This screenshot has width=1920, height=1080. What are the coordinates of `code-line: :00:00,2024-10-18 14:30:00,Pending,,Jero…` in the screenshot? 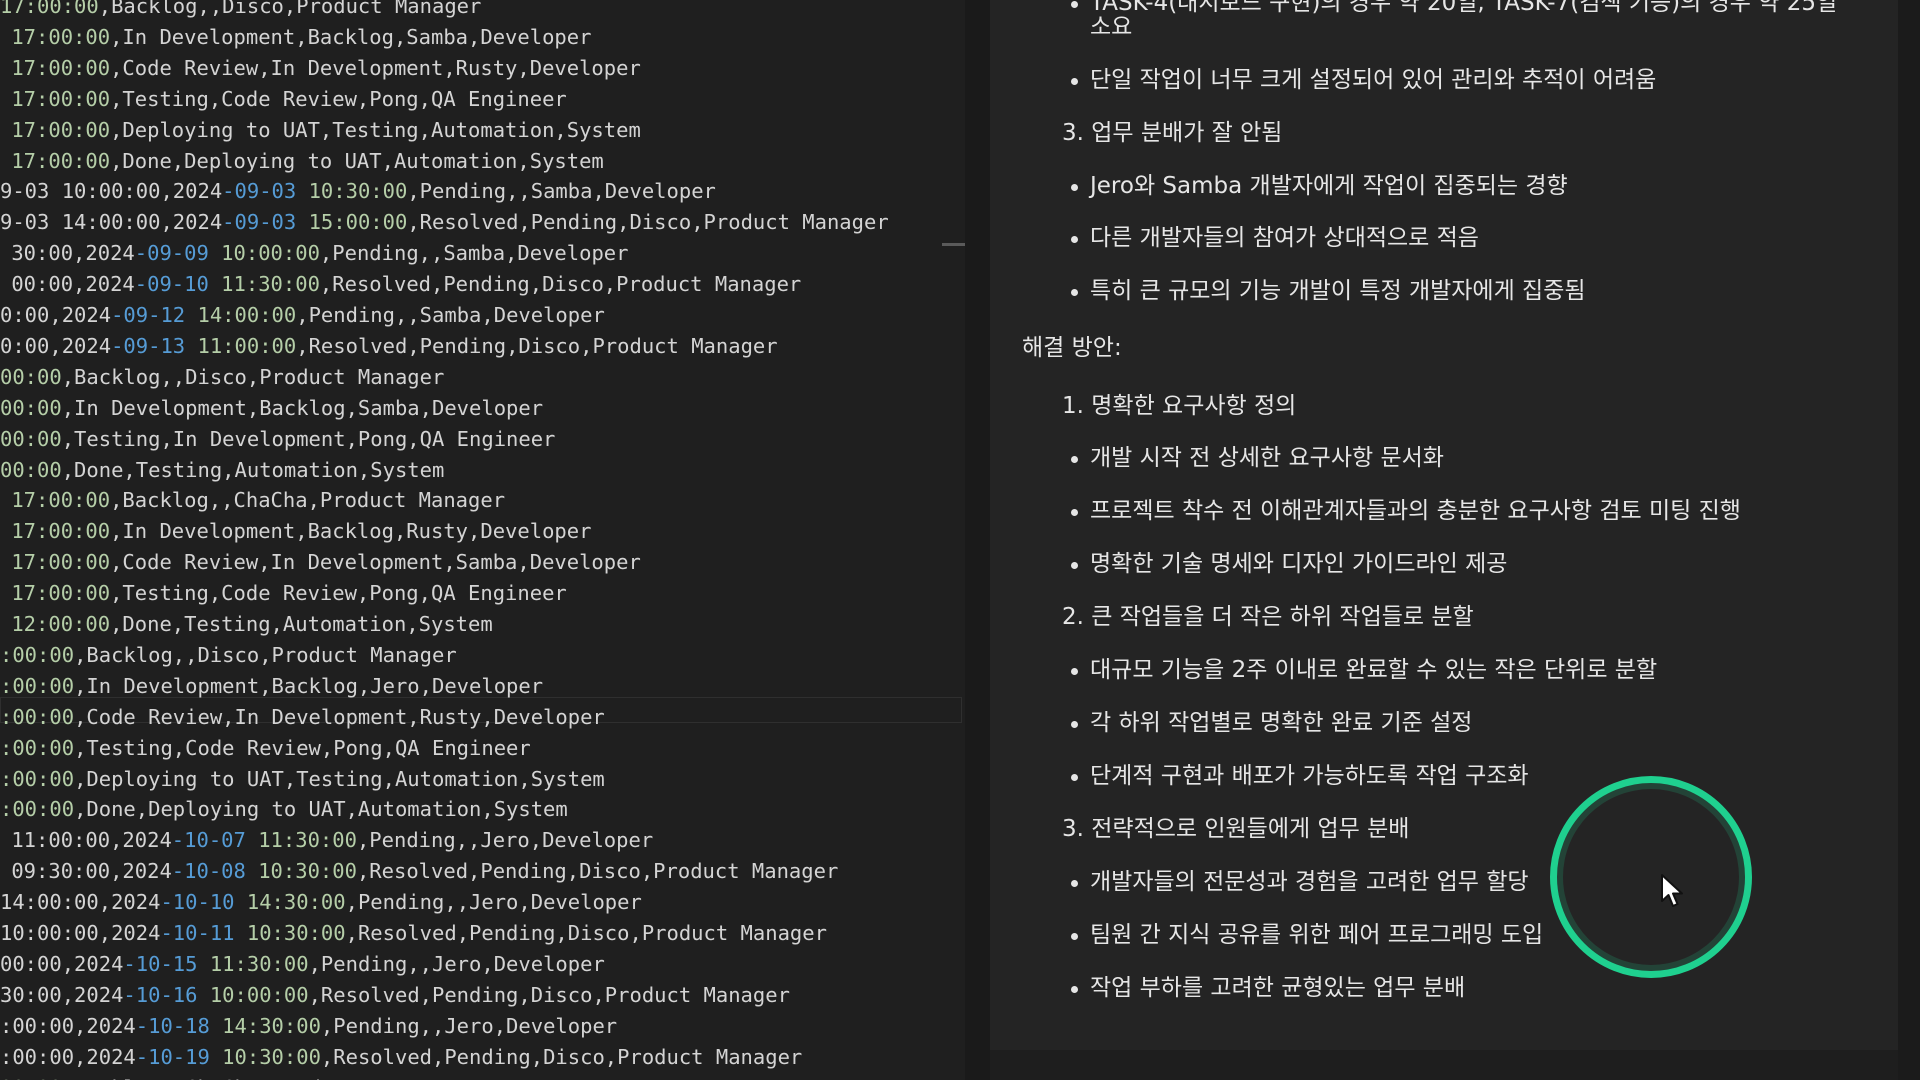 It's located at (308, 1026).